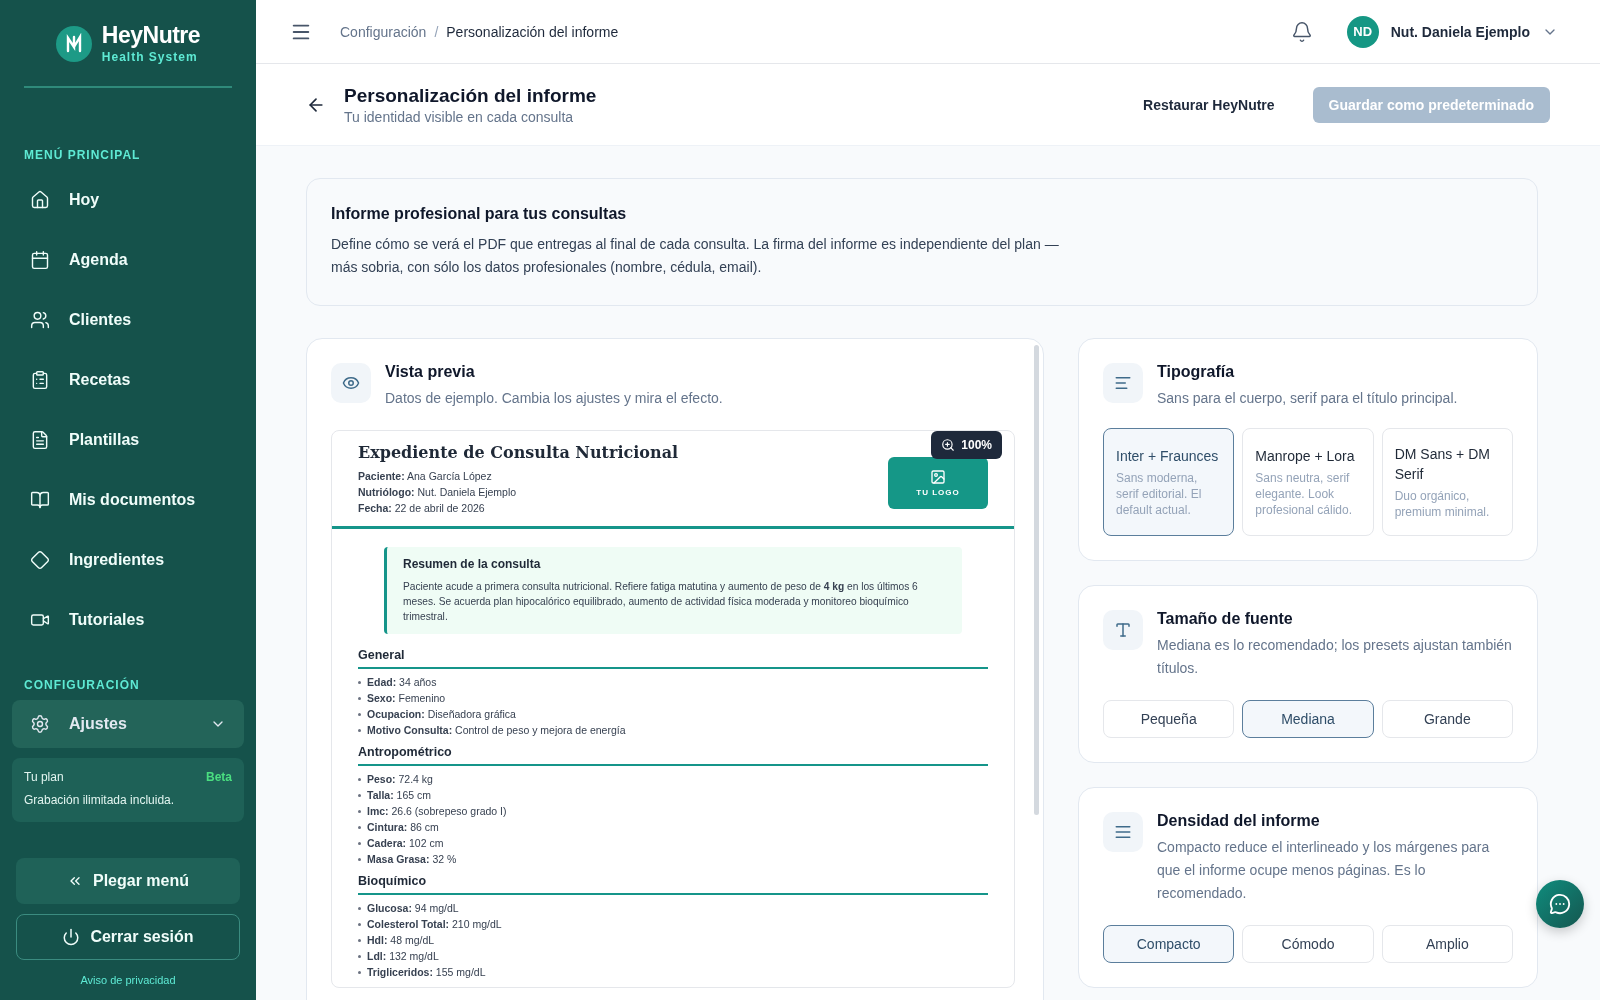 Image resolution: width=1600 pixels, height=1000 pixels. What do you see at coordinates (441, 714) in the screenshot?
I see `list-item: Ocupacion: Diseñadora gráfica` at bounding box center [441, 714].